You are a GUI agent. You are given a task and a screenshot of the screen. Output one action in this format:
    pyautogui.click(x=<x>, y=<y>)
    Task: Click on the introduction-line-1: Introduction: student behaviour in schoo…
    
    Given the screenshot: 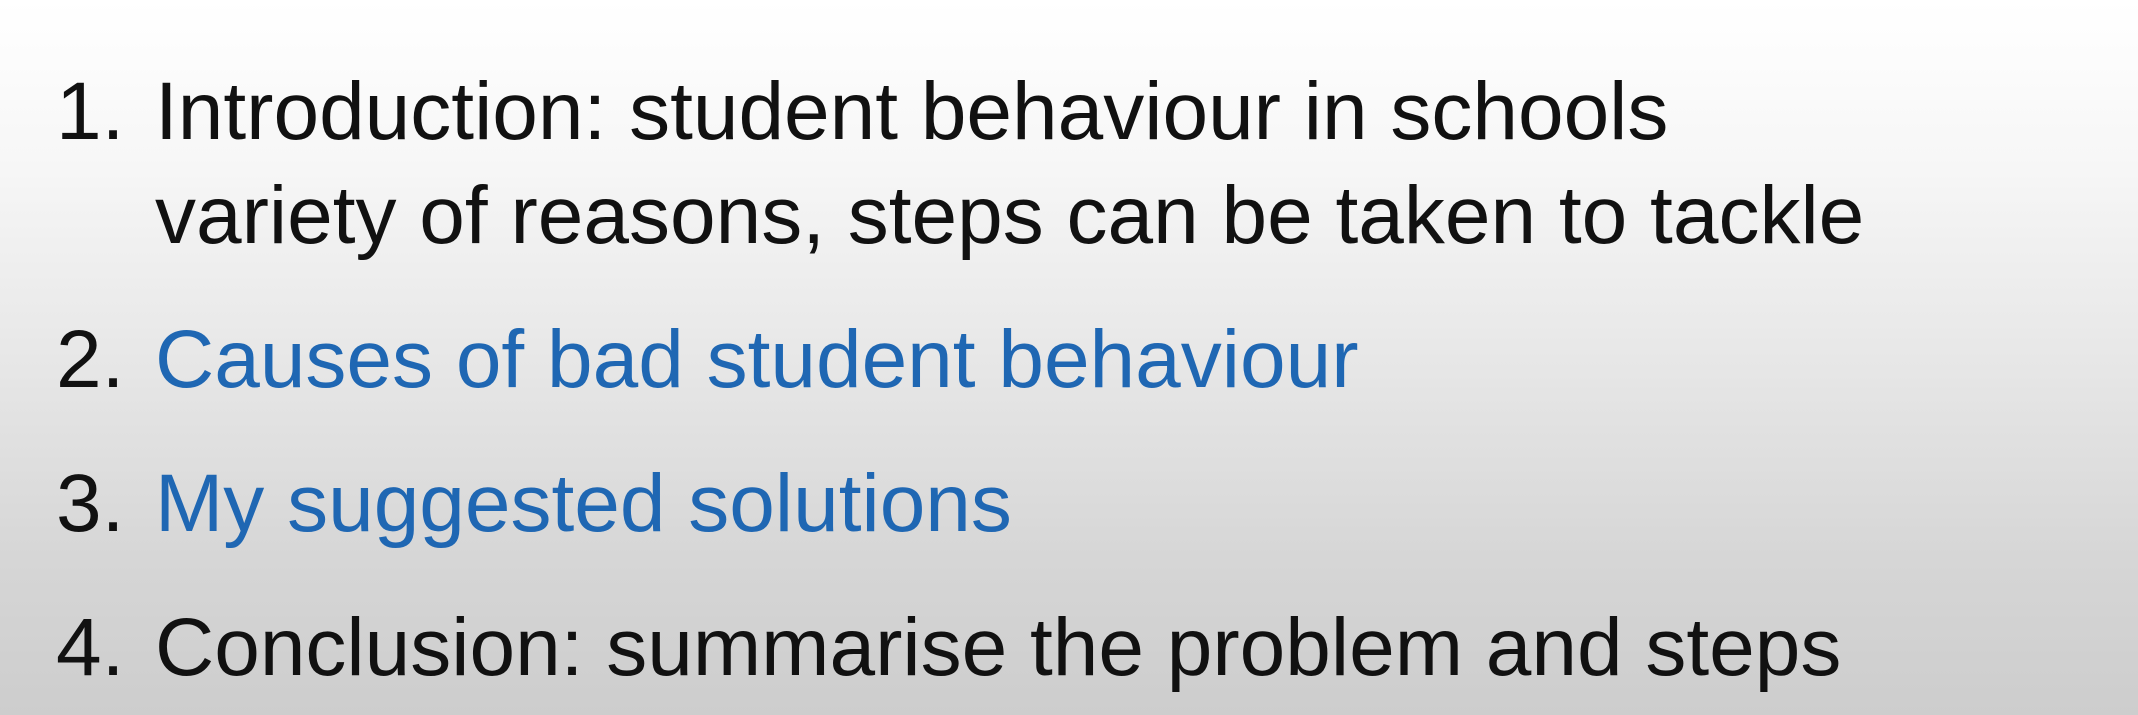 What is the action you would take?
    pyautogui.click(x=912, y=111)
    